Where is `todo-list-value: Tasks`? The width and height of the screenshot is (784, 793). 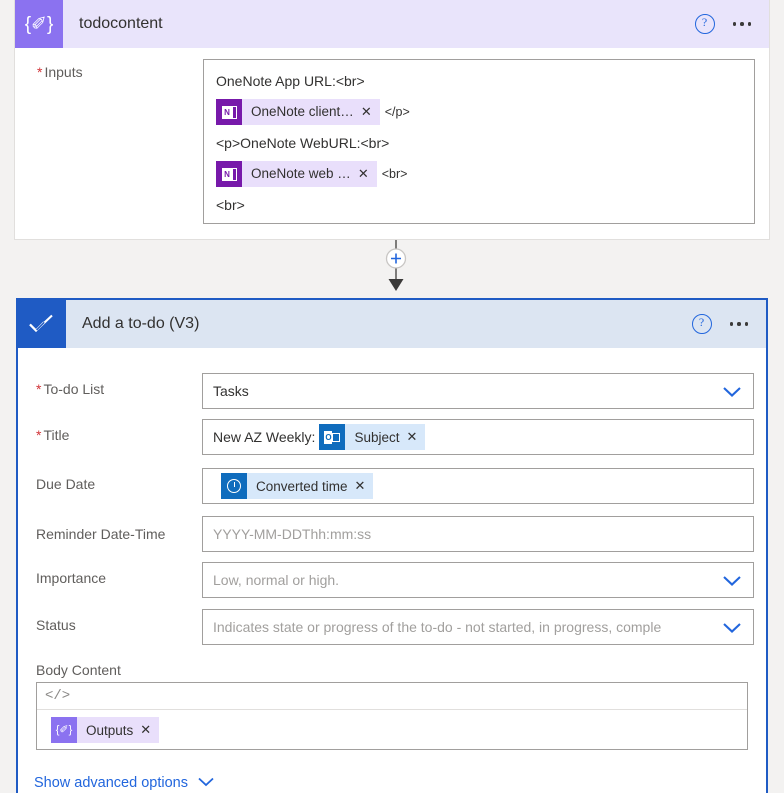
todo-list-value: Tasks is located at coordinates (231, 391).